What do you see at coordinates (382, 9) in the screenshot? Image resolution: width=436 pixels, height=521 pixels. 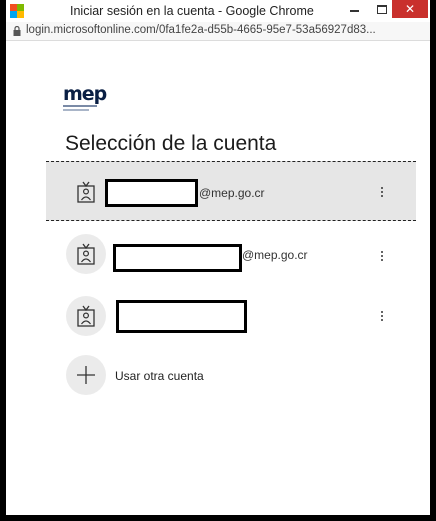 I see `maximize-icon` at bounding box center [382, 9].